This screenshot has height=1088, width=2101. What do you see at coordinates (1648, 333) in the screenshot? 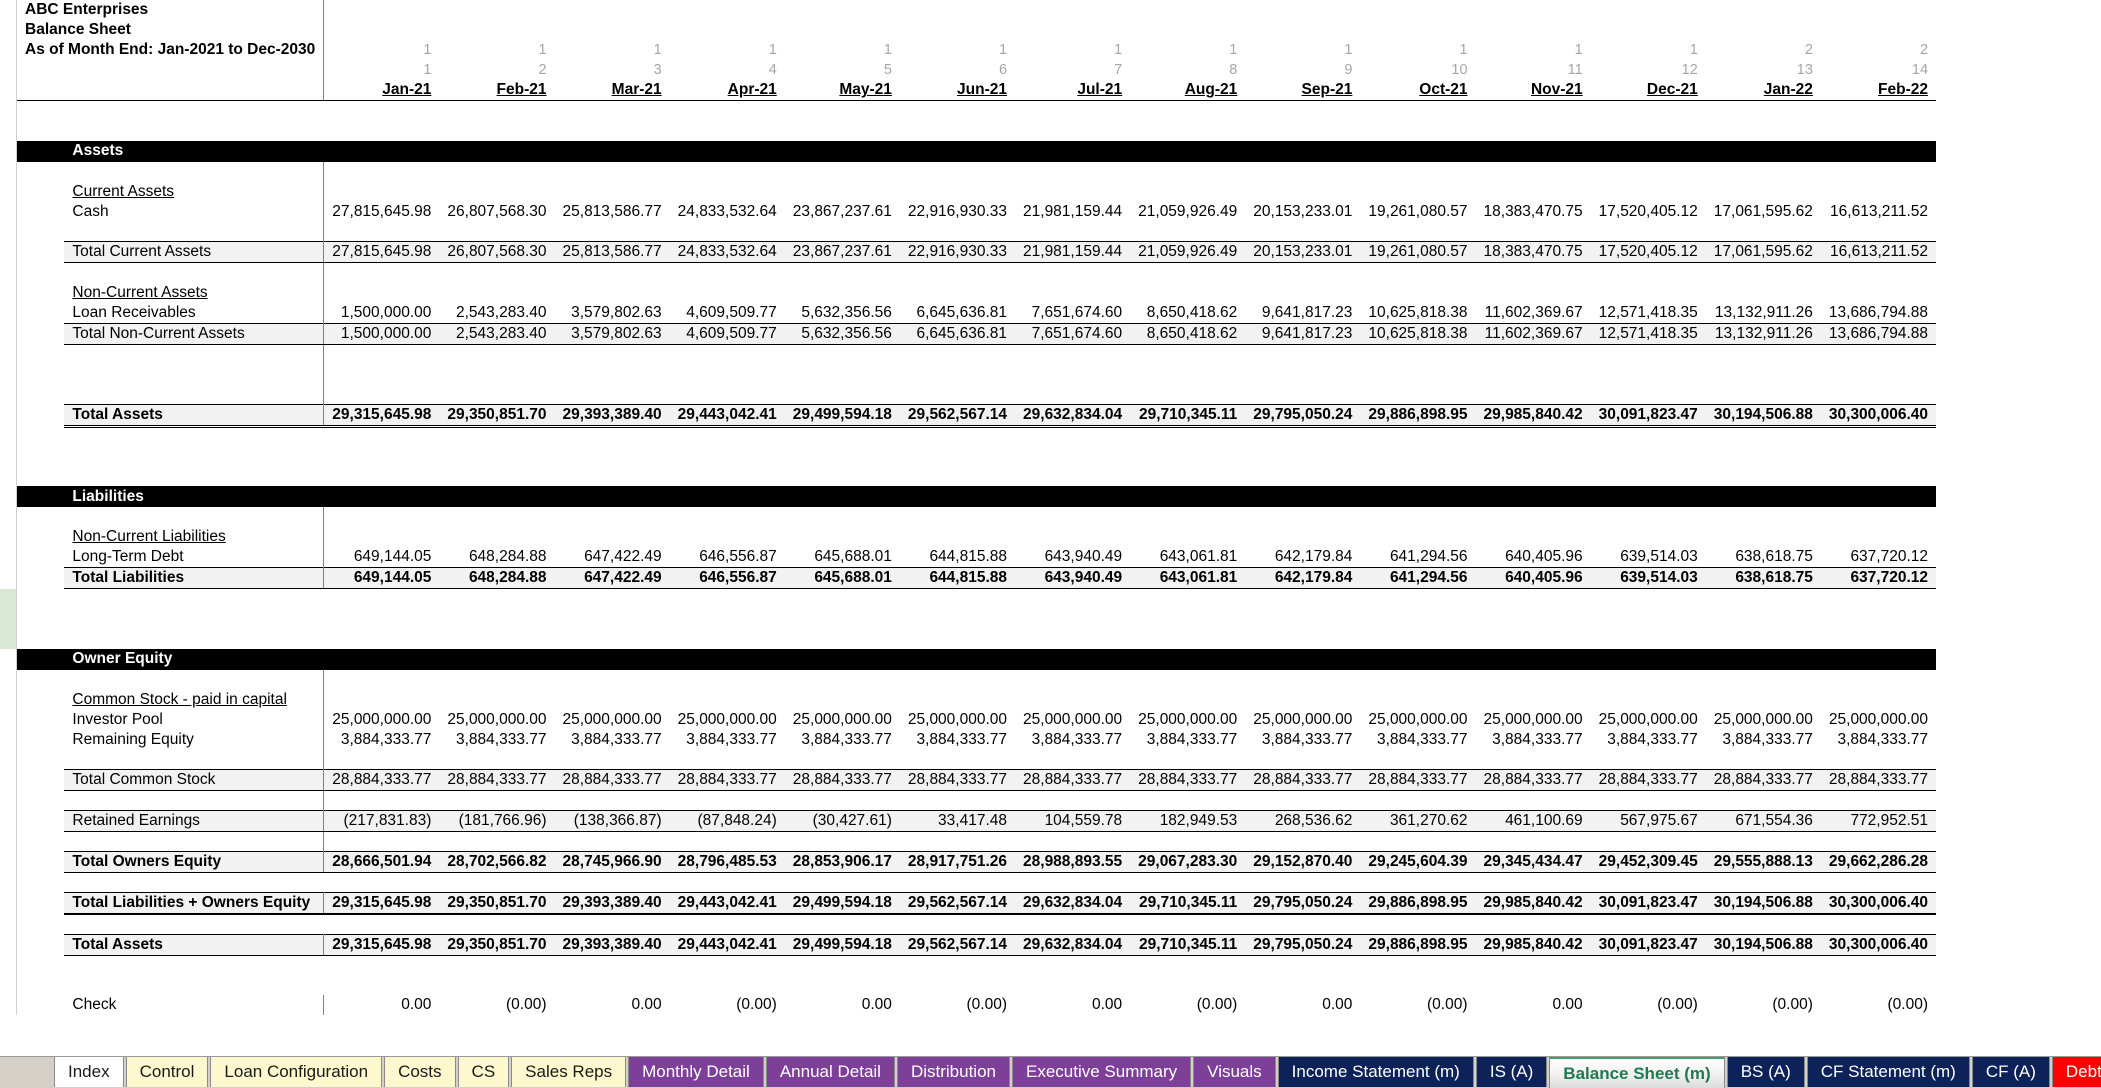
I see `cell: 12,571,418.35` at bounding box center [1648, 333].